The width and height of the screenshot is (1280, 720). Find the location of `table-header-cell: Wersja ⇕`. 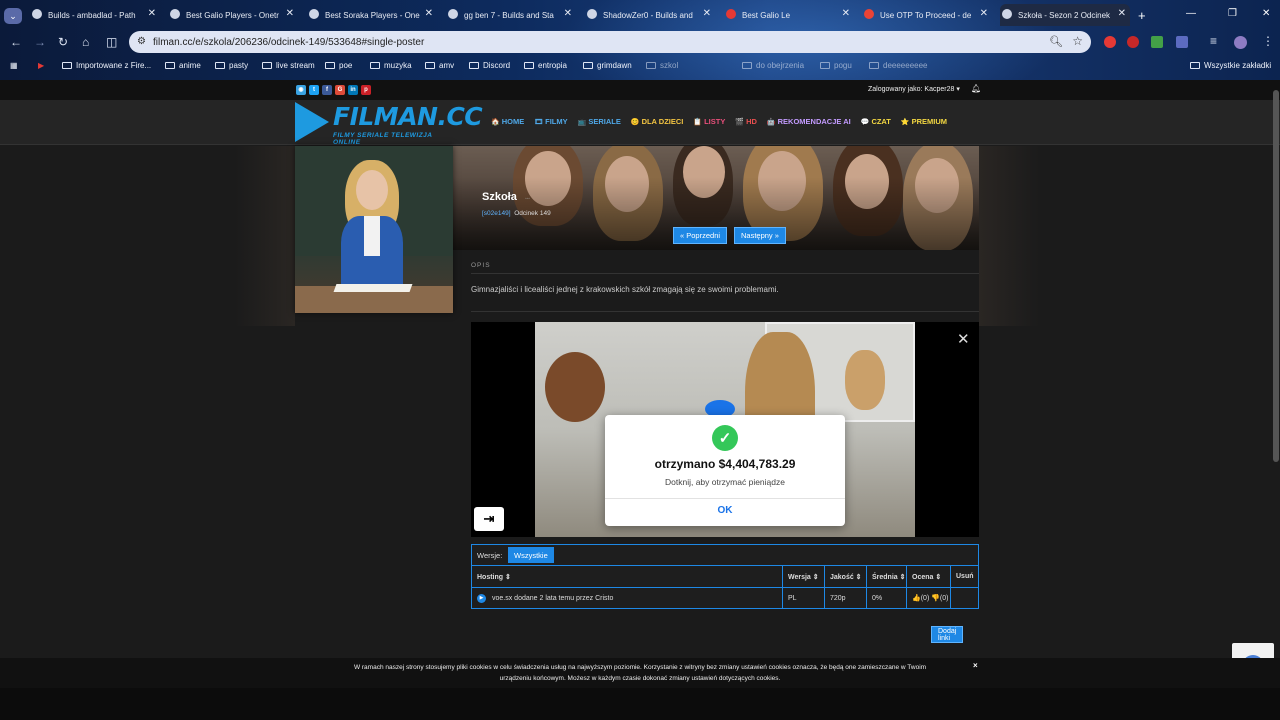

table-header-cell: Wersja ⇕ is located at coordinates (804, 576).